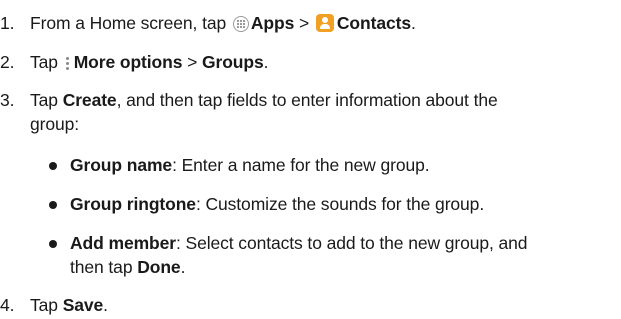 The width and height of the screenshot is (621, 319). Describe the element at coordinates (240, 24) in the screenshot. I see `apps-icon` at that location.